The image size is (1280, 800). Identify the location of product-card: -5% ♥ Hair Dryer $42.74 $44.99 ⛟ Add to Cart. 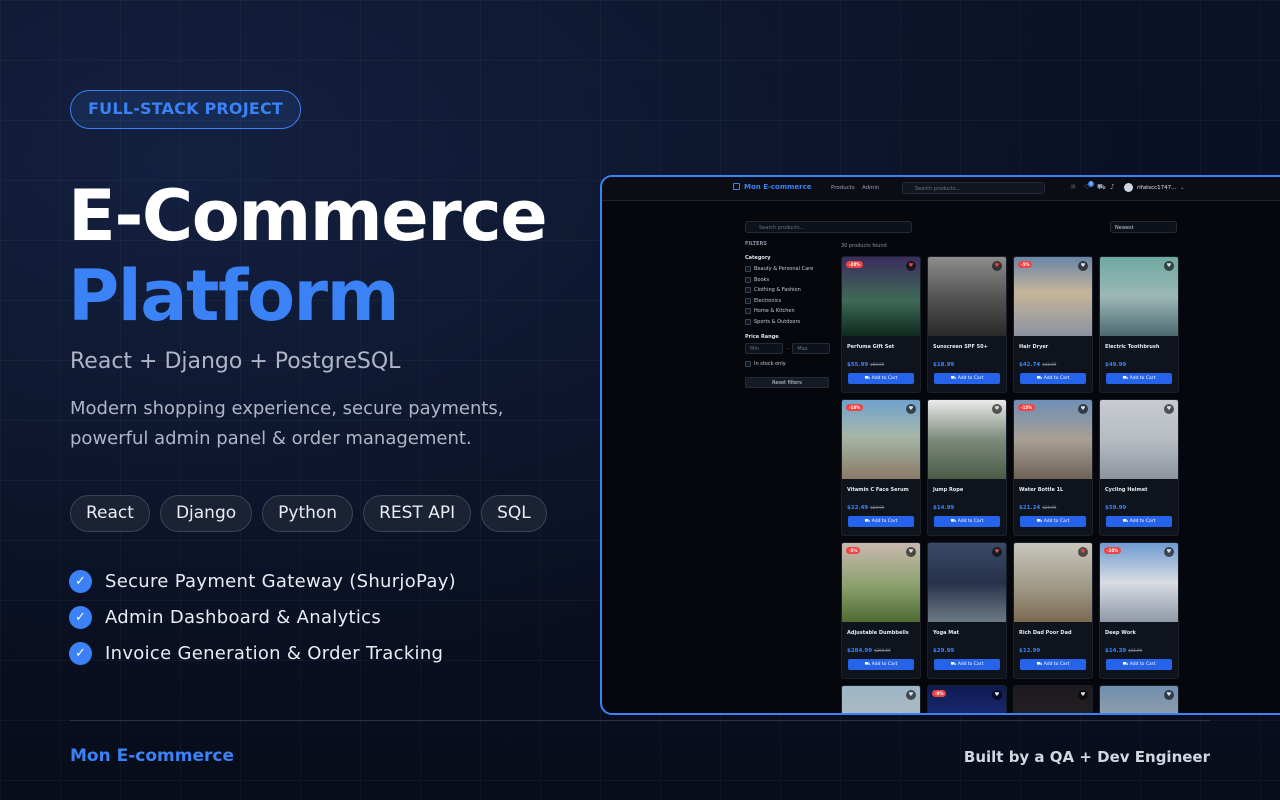
(1053, 324).